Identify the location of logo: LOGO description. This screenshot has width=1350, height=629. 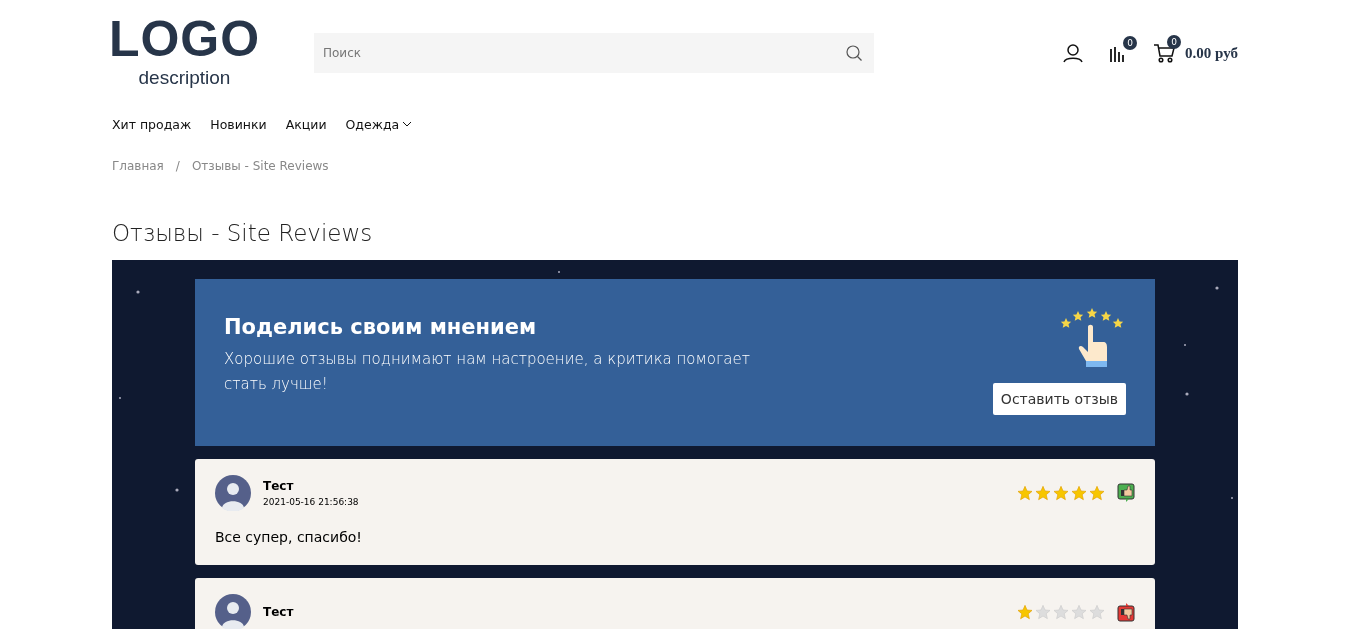
(184, 53).